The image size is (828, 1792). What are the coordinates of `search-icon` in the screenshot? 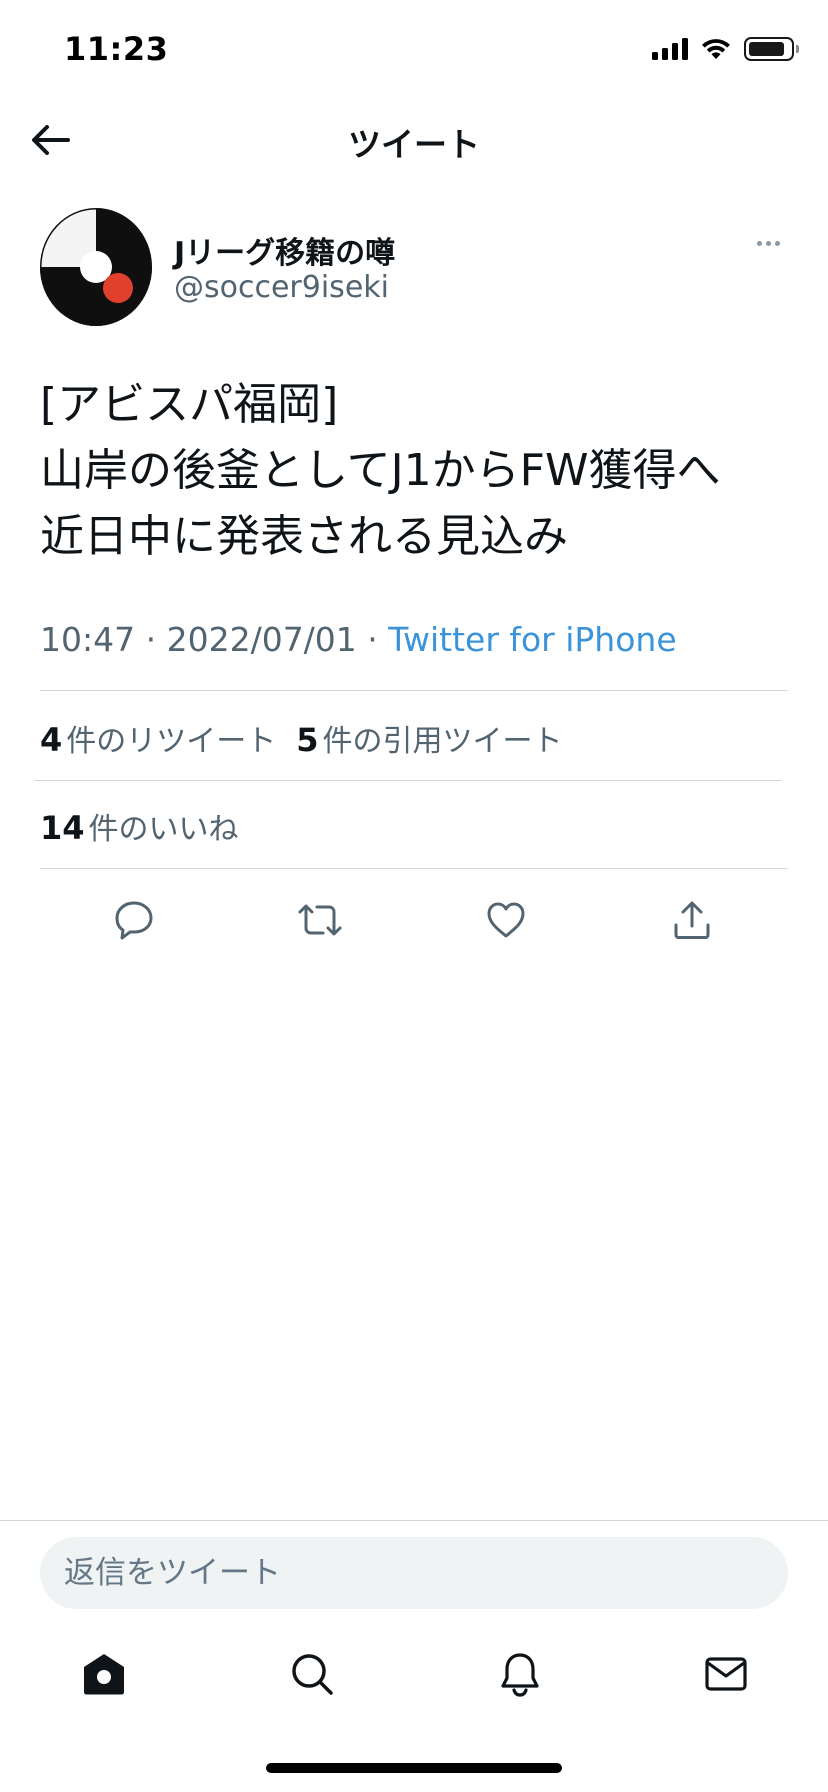 It's located at (312, 1674).